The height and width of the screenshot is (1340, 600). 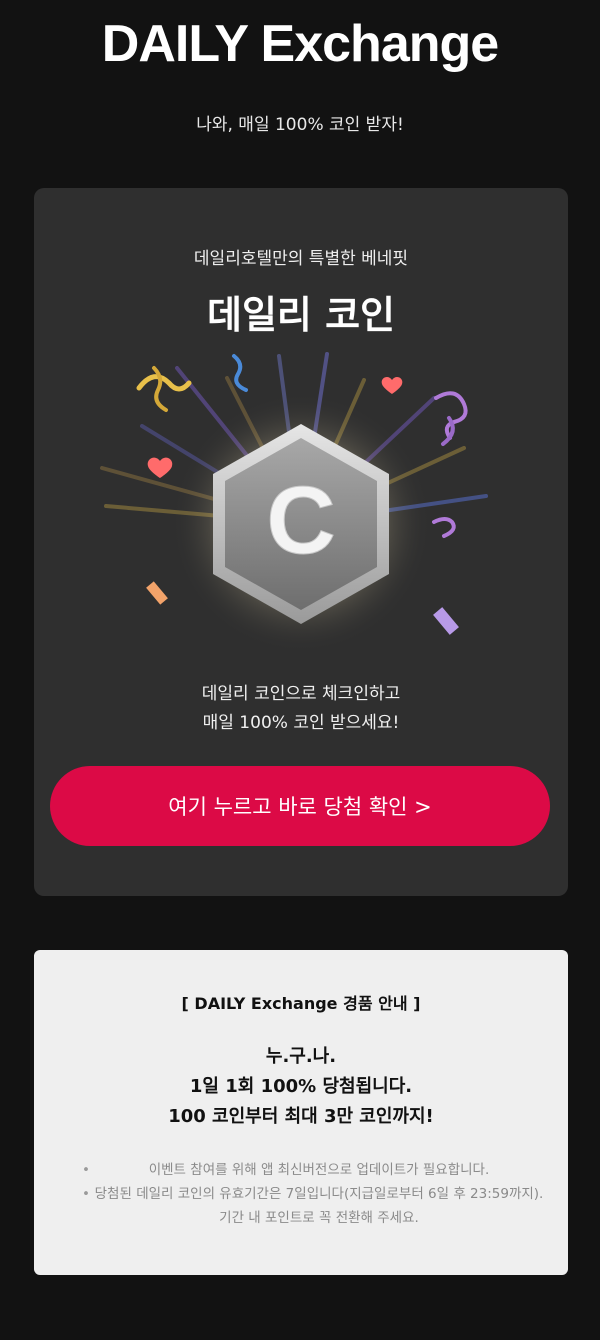 I want to click on promo-description: 데일리 코인으로 체크인하고 매일 100% 코인 받으세요!, so click(x=301, y=709).